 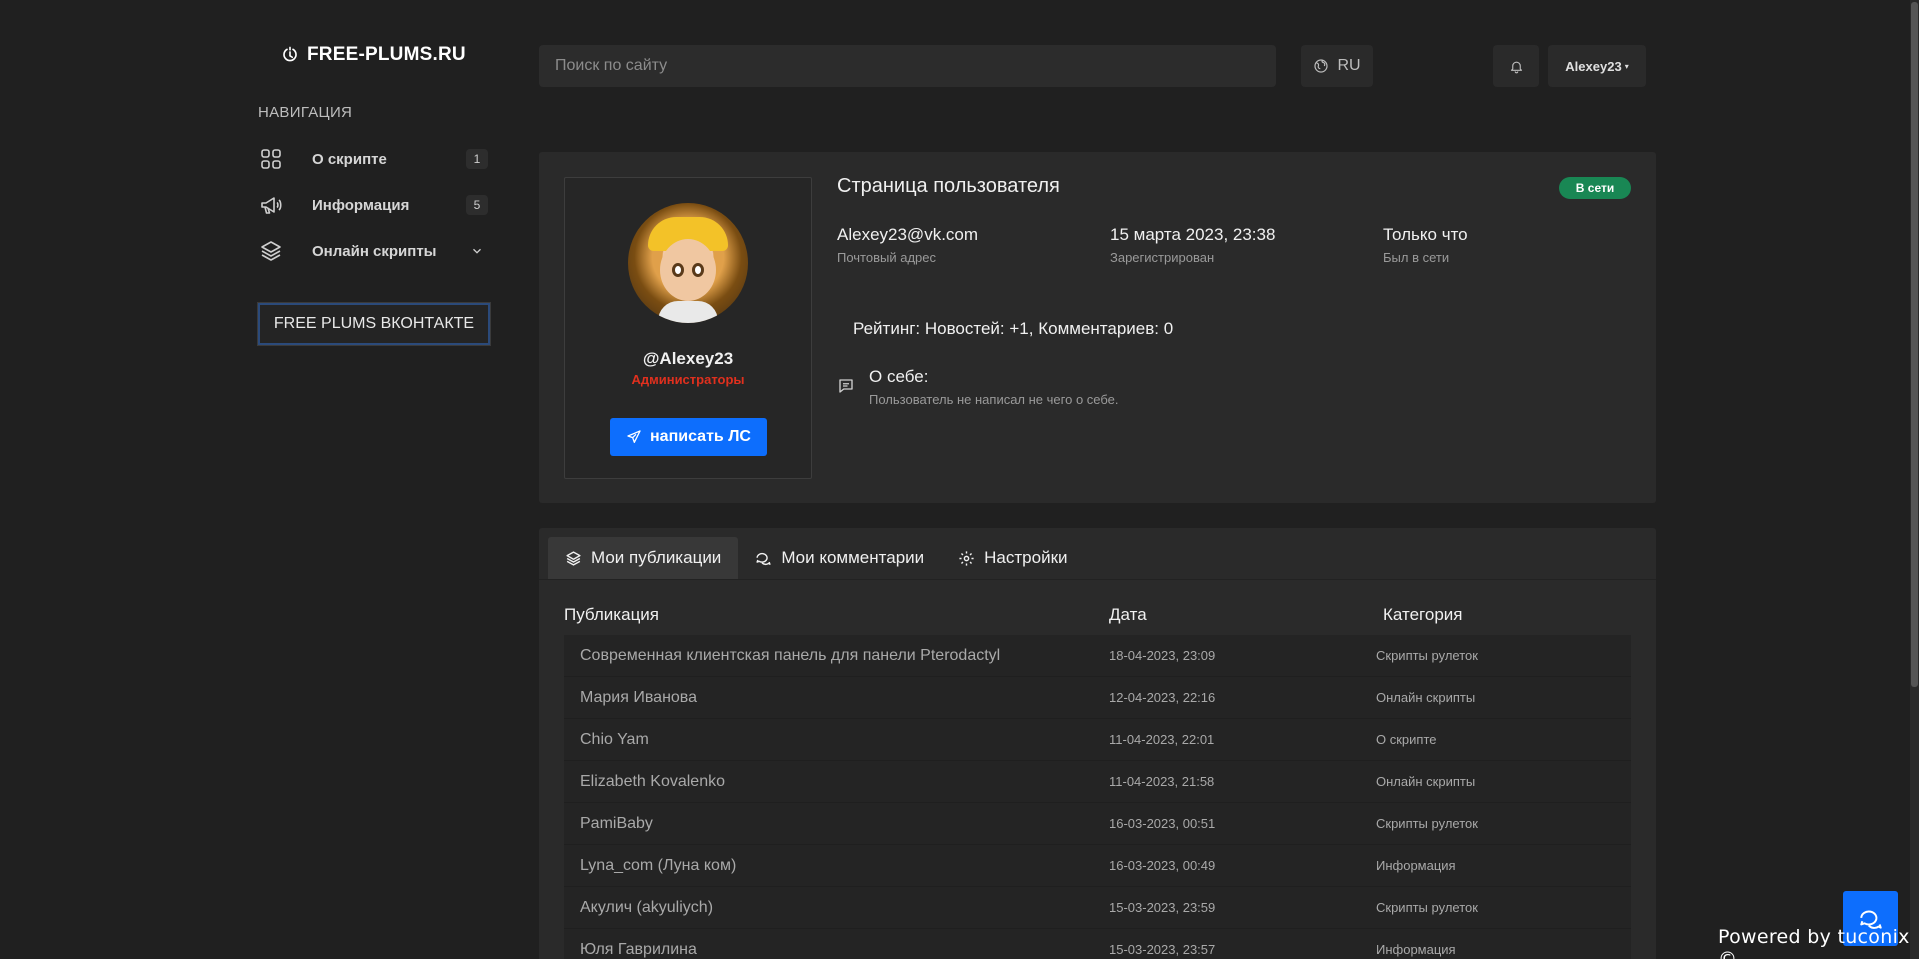 I want to click on site-name: FREE-PLUMS.RU, so click(x=386, y=54).